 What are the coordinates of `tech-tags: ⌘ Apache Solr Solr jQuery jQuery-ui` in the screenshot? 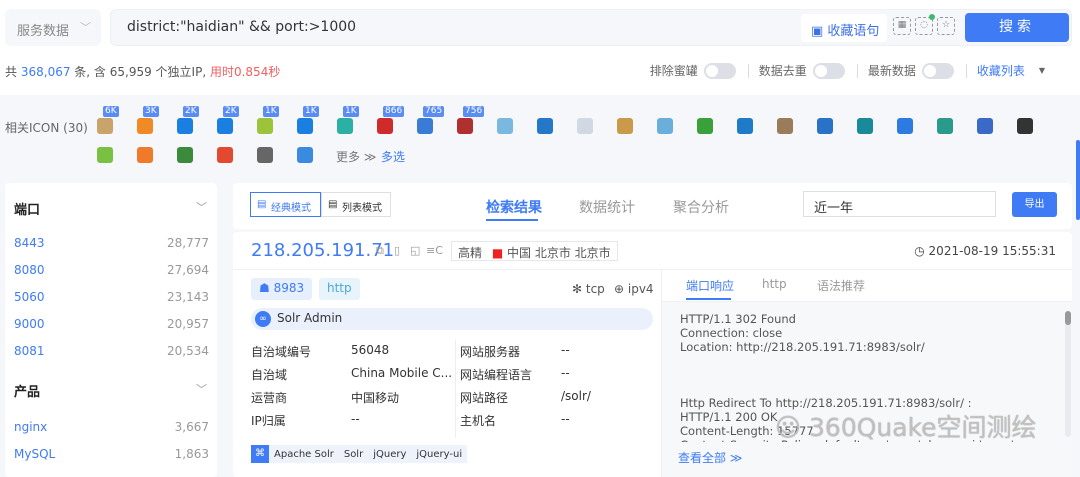 It's located at (359, 454).